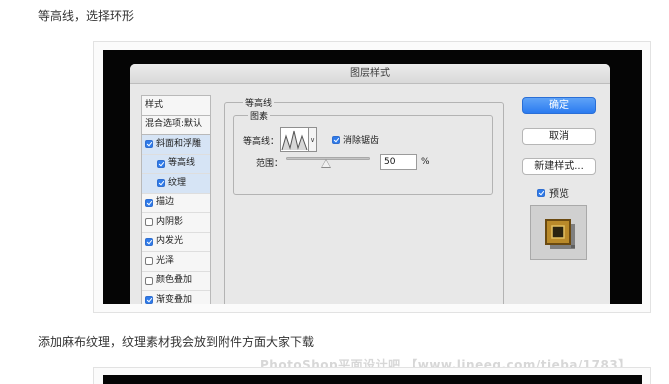  Describe the element at coordinates (165, 260) in the screenshot. I see `style-item-label: 光泽` at that location.